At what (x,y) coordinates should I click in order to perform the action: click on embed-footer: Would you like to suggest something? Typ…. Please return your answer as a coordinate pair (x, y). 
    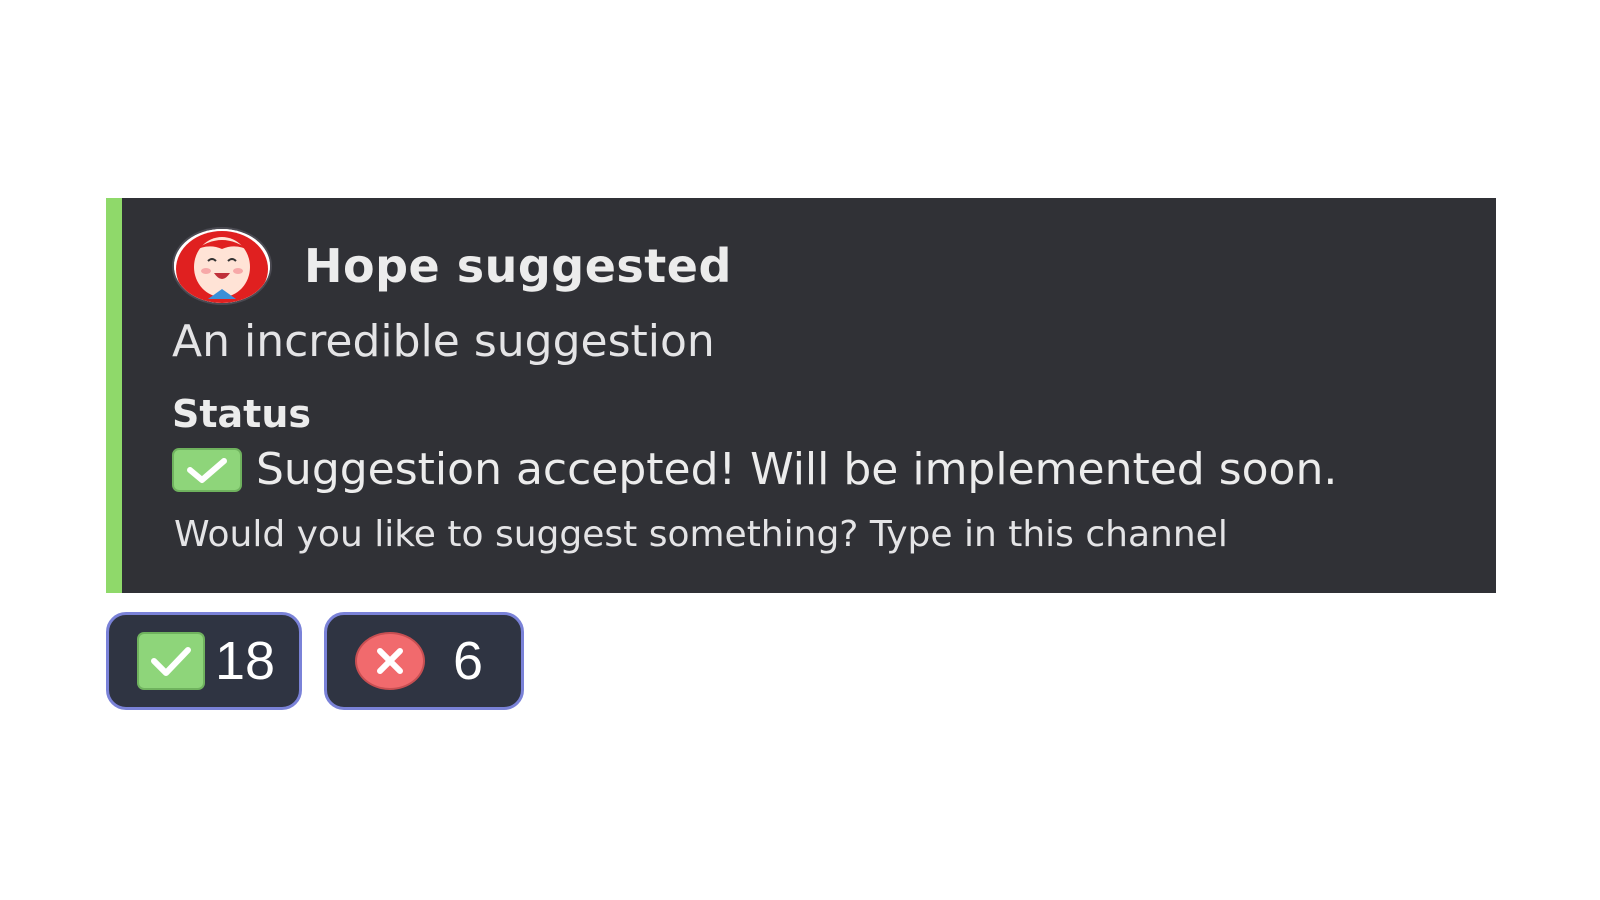
    Looking at the image, I should click on (701, 534).